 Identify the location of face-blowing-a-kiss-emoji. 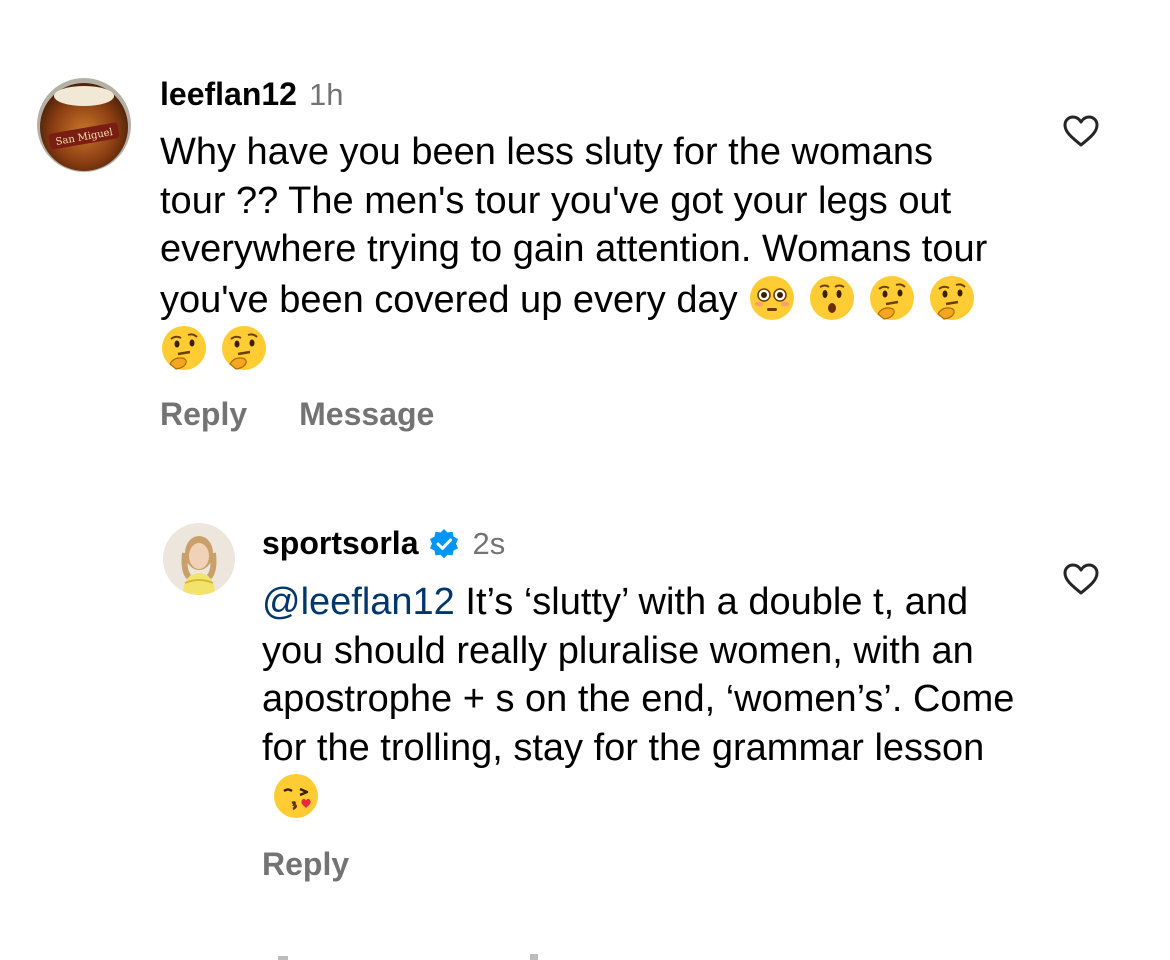
(296, 796).